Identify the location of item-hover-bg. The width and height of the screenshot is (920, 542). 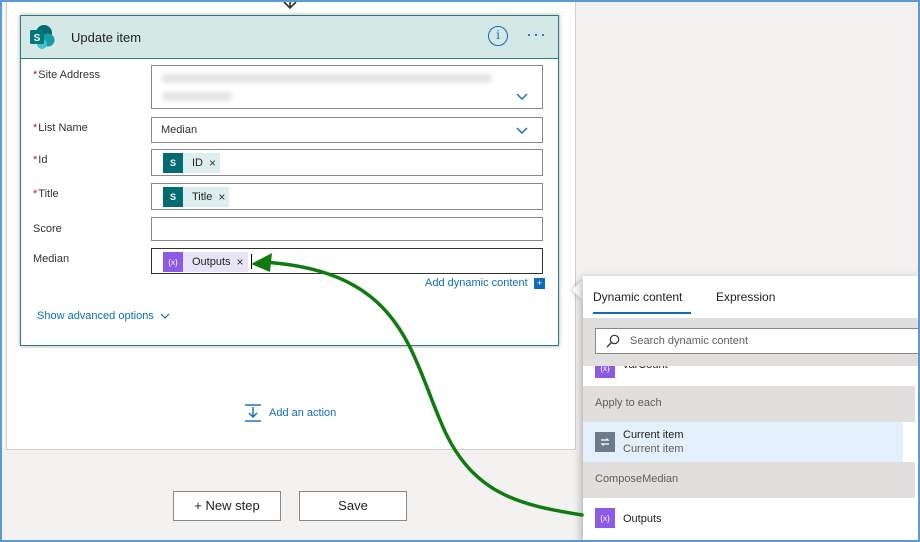
(743, 442).